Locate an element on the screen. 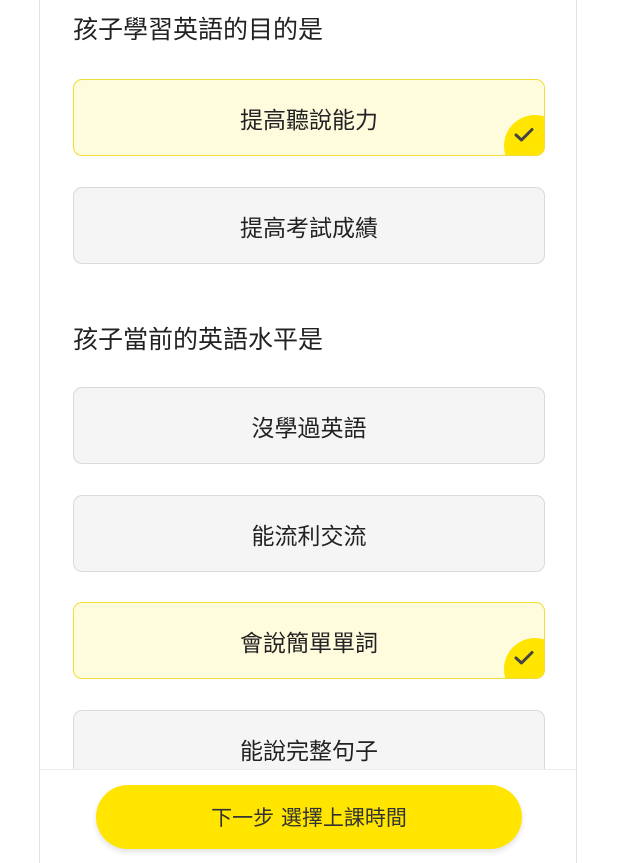 This screenshot has height=863, width=619. option-label: 沒學過英語 is located at coordinates (309, 428).